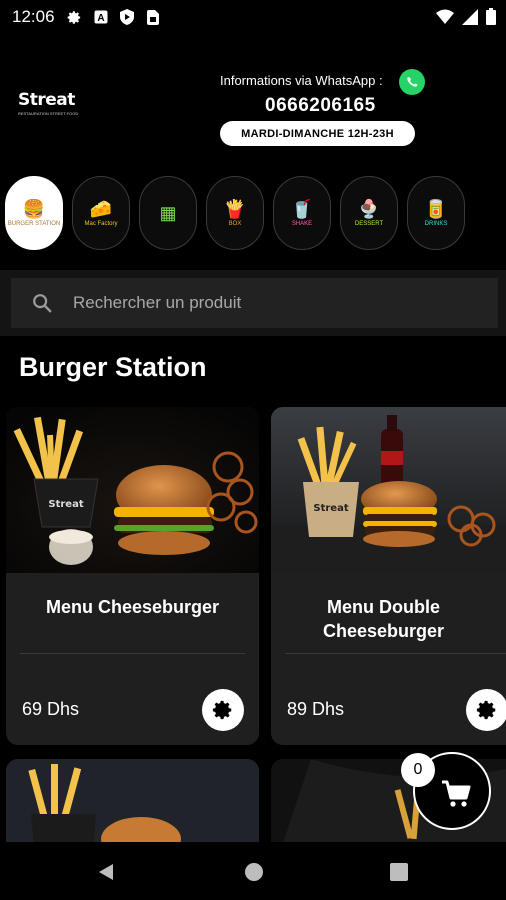 The width and height of the screenshot is (506, 900). What do you see at coordinates (302, 223) in the screenshot?
I see `category-caption: SHAKE` at bounding box center [302, 223].